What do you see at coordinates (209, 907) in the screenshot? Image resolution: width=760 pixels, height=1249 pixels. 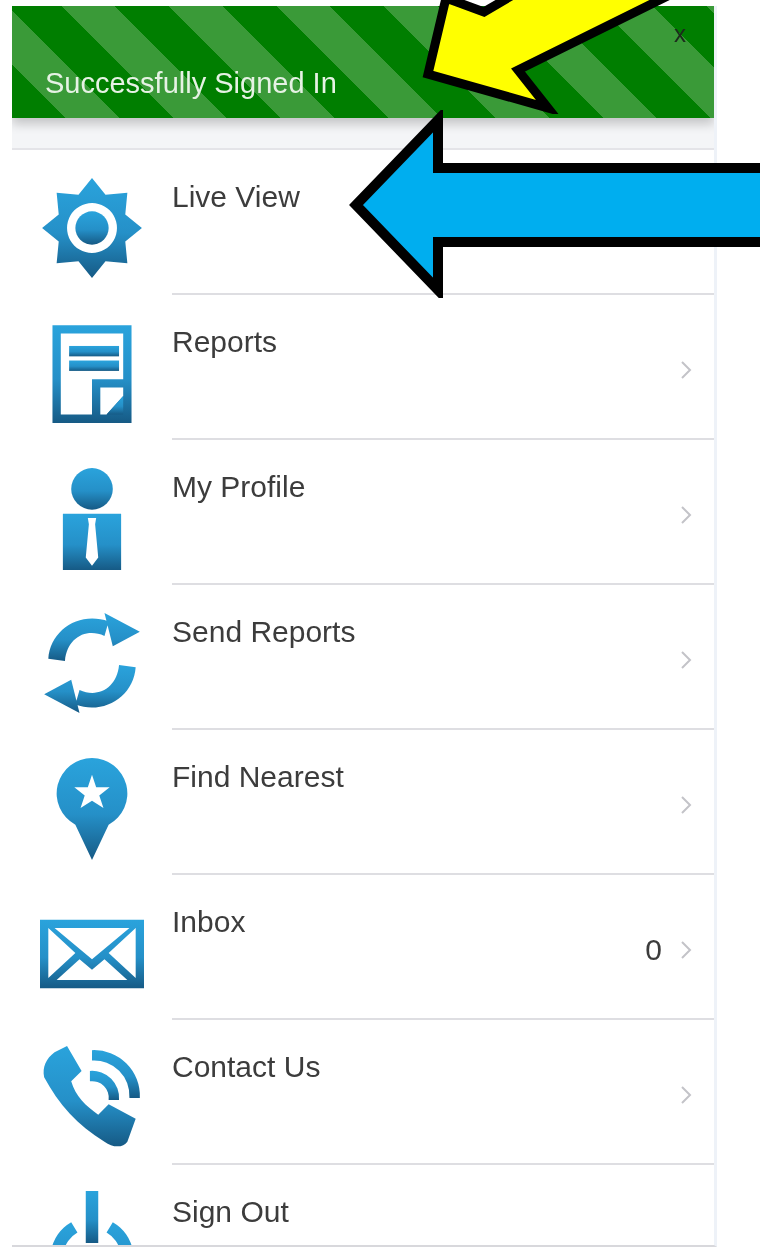 I see `menu-item-label: Inbox` at bounding box center [209, 907].